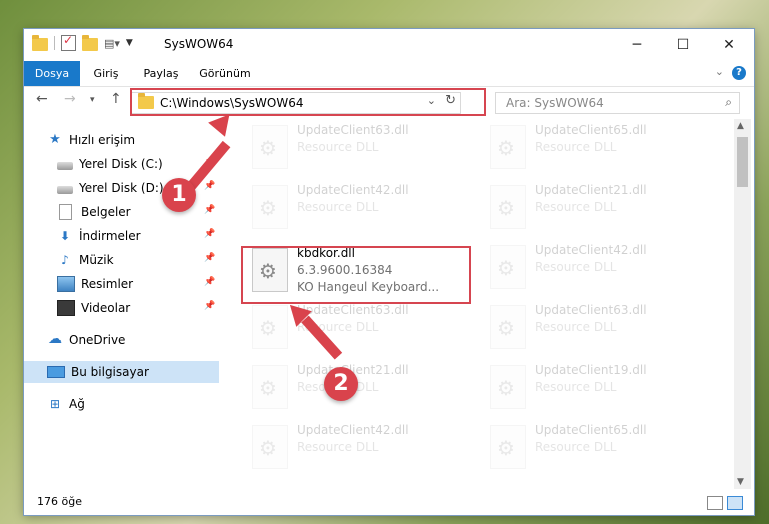 Image resolution: width=769 pixels, height=524 pixels. What do you see at coordinates (106, 73) in the screenshot?
I see `tab-home: Giriş` at bounding box center [106, 73].